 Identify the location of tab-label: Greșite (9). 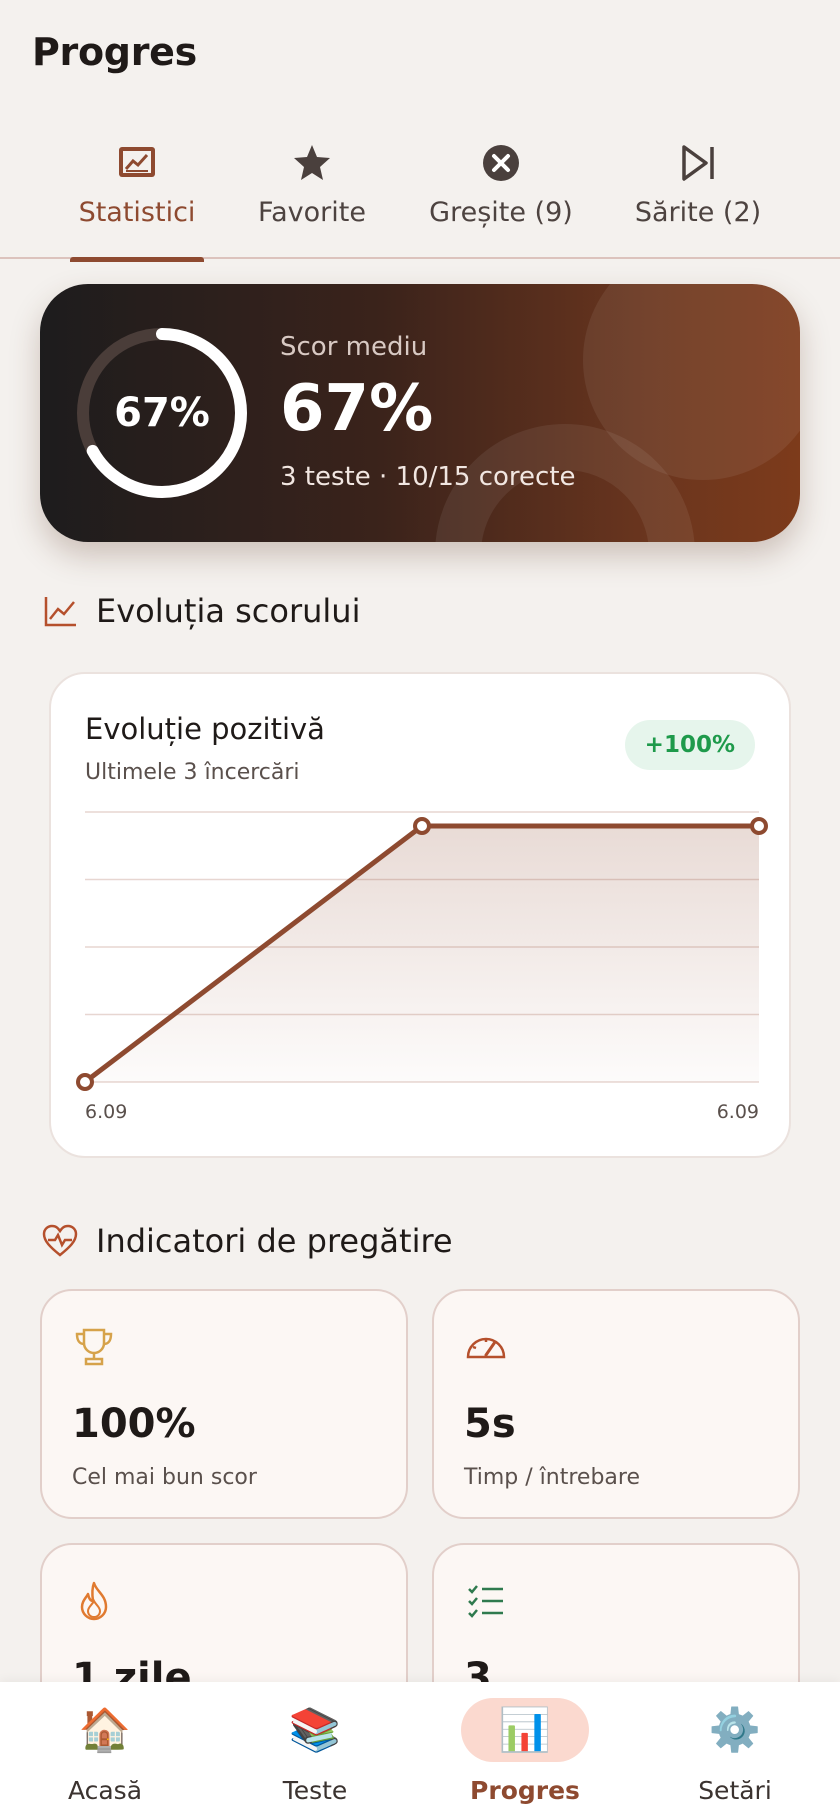
(501, 212).